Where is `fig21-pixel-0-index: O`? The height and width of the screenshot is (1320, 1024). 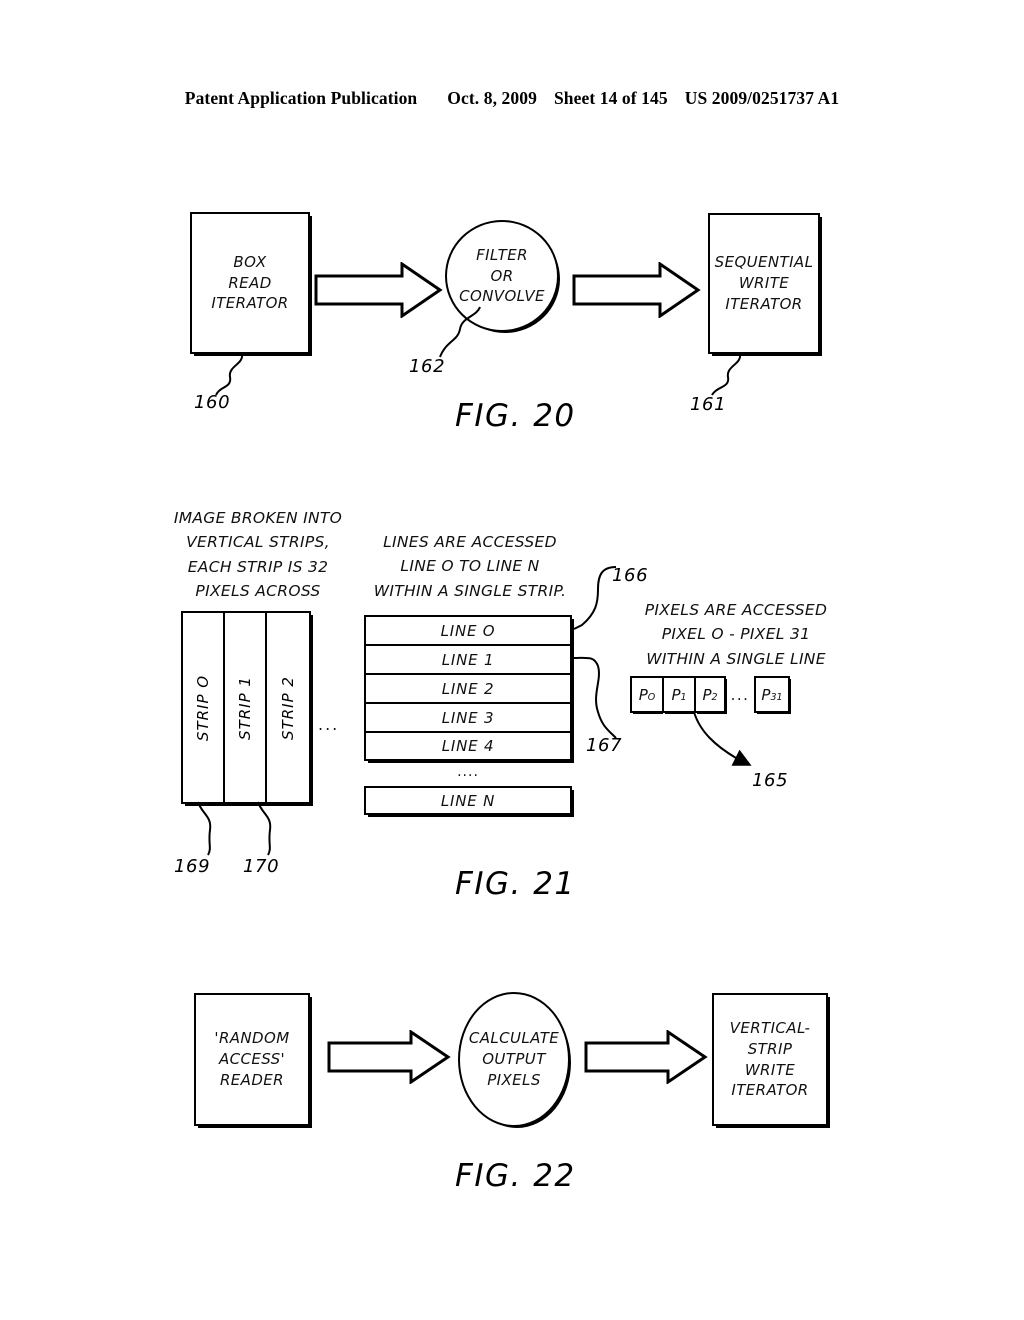 fig21-pixel-0-index: O is located at coordinates (651, 697).